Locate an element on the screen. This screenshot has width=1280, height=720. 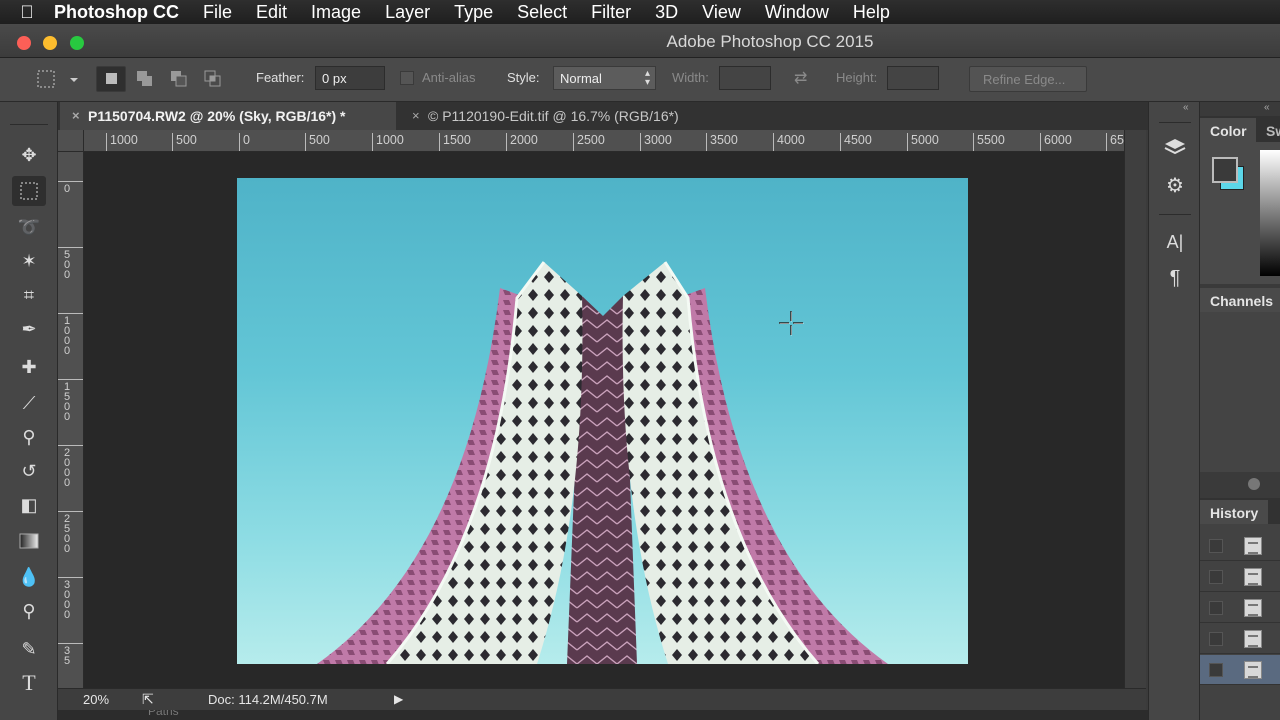
app-menu: Photoshop CC is located at coordinates (116, 12).